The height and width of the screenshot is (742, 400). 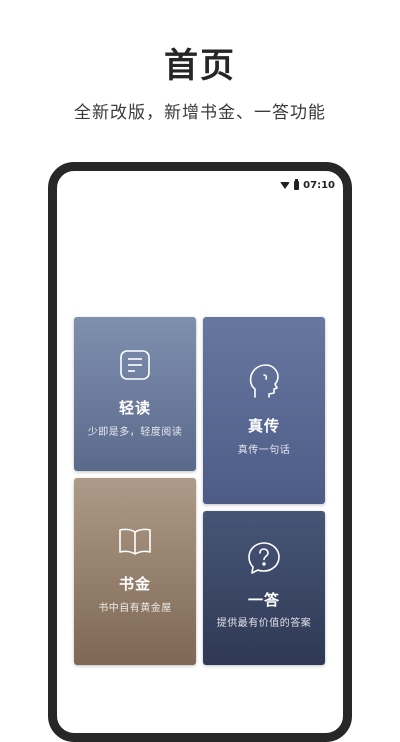 I want to click on tile-qingdu: 轻读 少即是多，轻度阅读, so click(x=135, y=394).